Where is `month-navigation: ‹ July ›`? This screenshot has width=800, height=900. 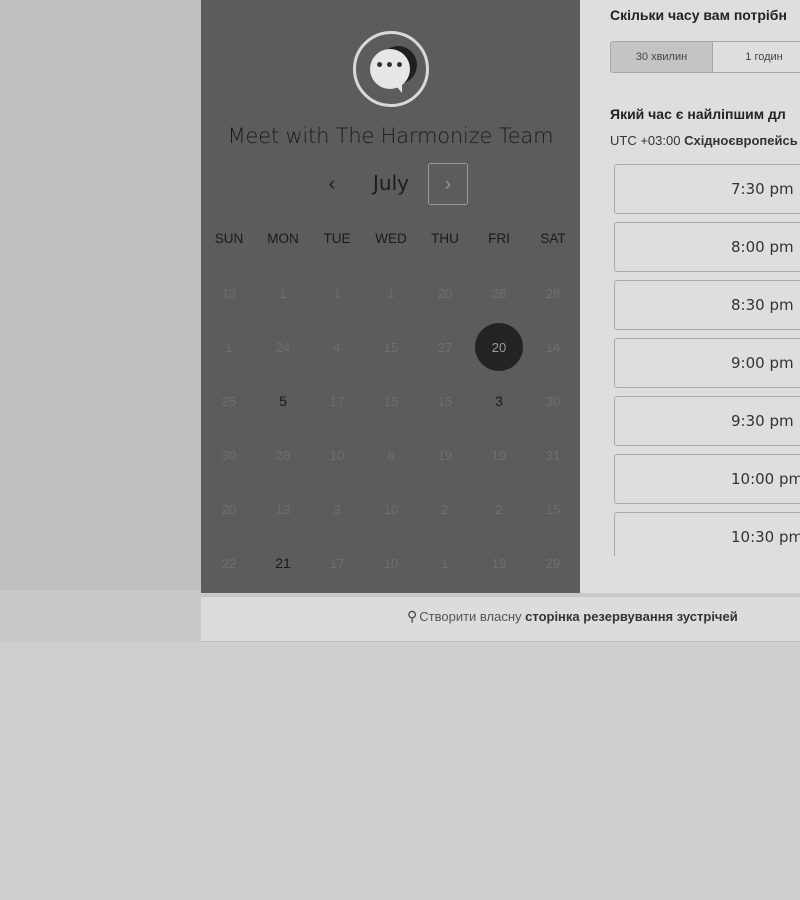
month-navigation: ‹ July › is located at coordinates (390, 184).